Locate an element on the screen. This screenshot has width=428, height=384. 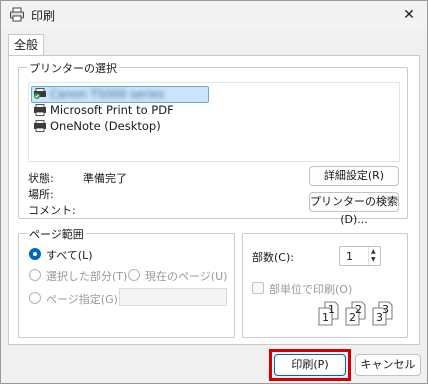
comment-label: コメント: is located at coordinates (52, 210).